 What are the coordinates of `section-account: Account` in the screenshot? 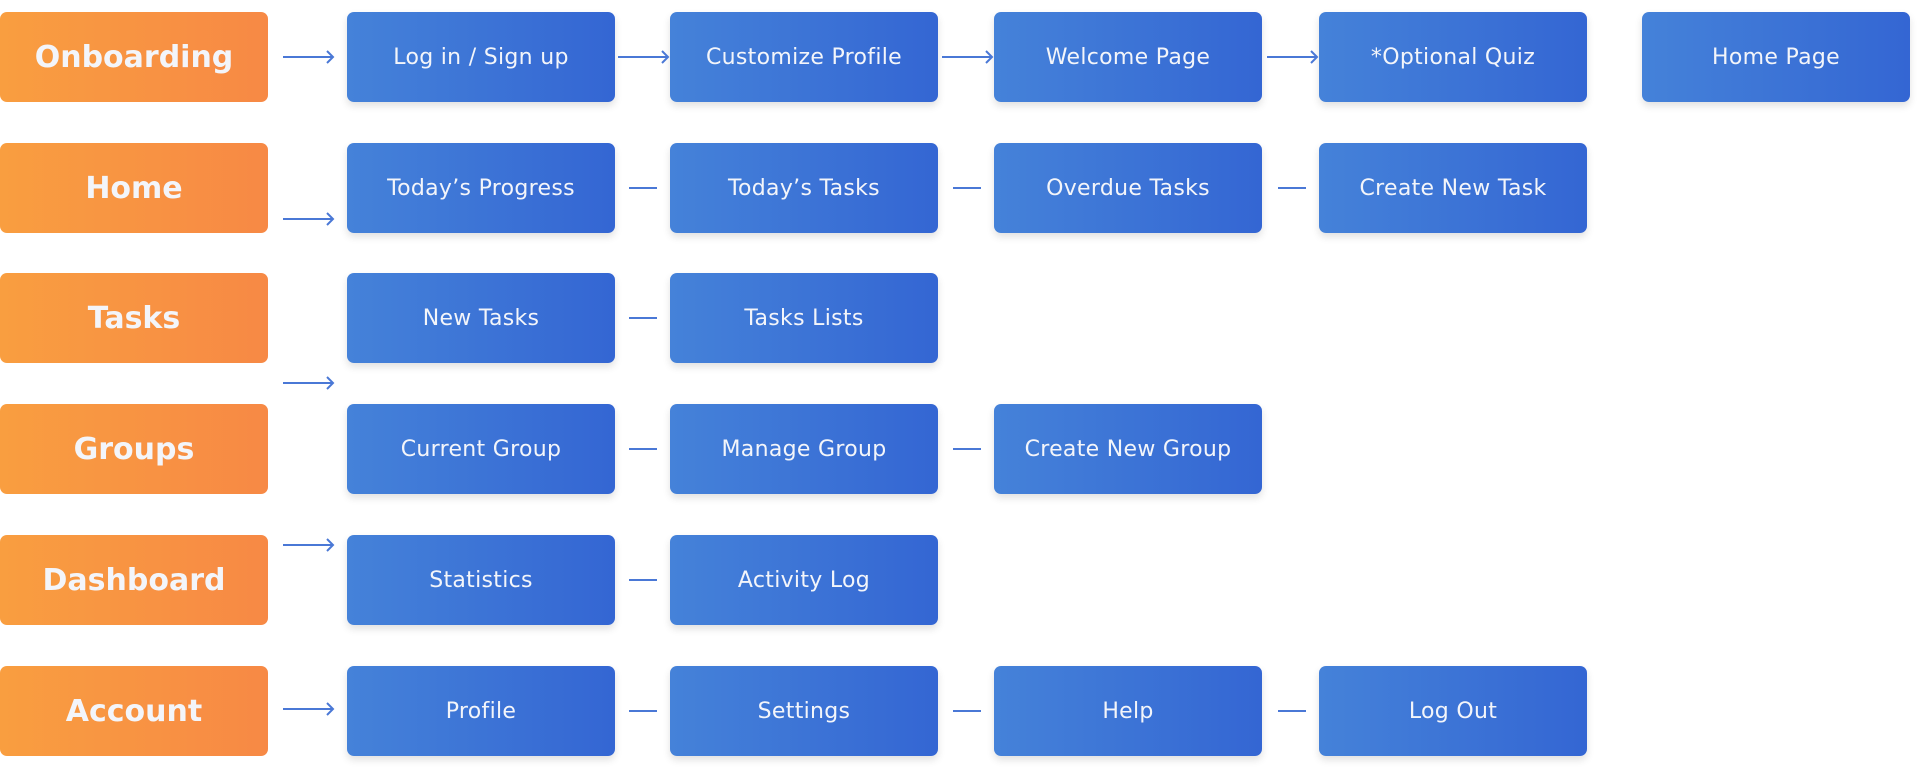 It's located at (134, 711).